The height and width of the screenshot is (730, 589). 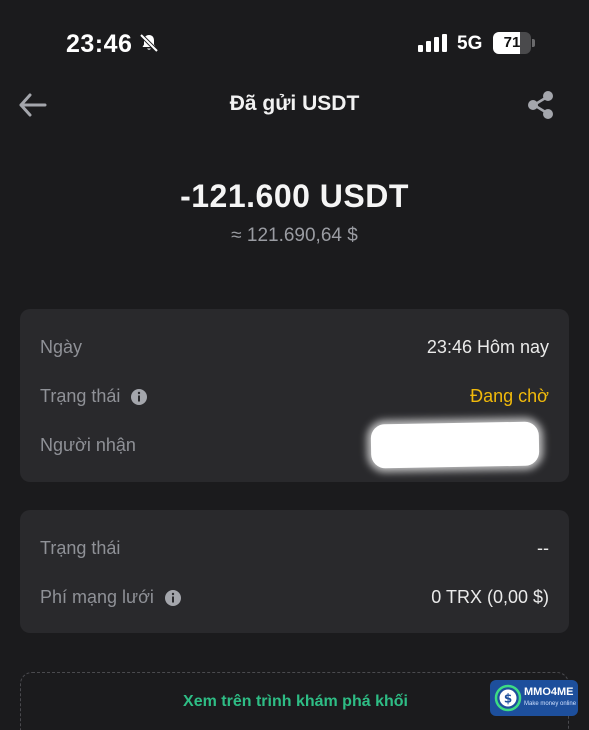 I want to click on watermark-tagline: Make money online, so click(x=550, y=704).